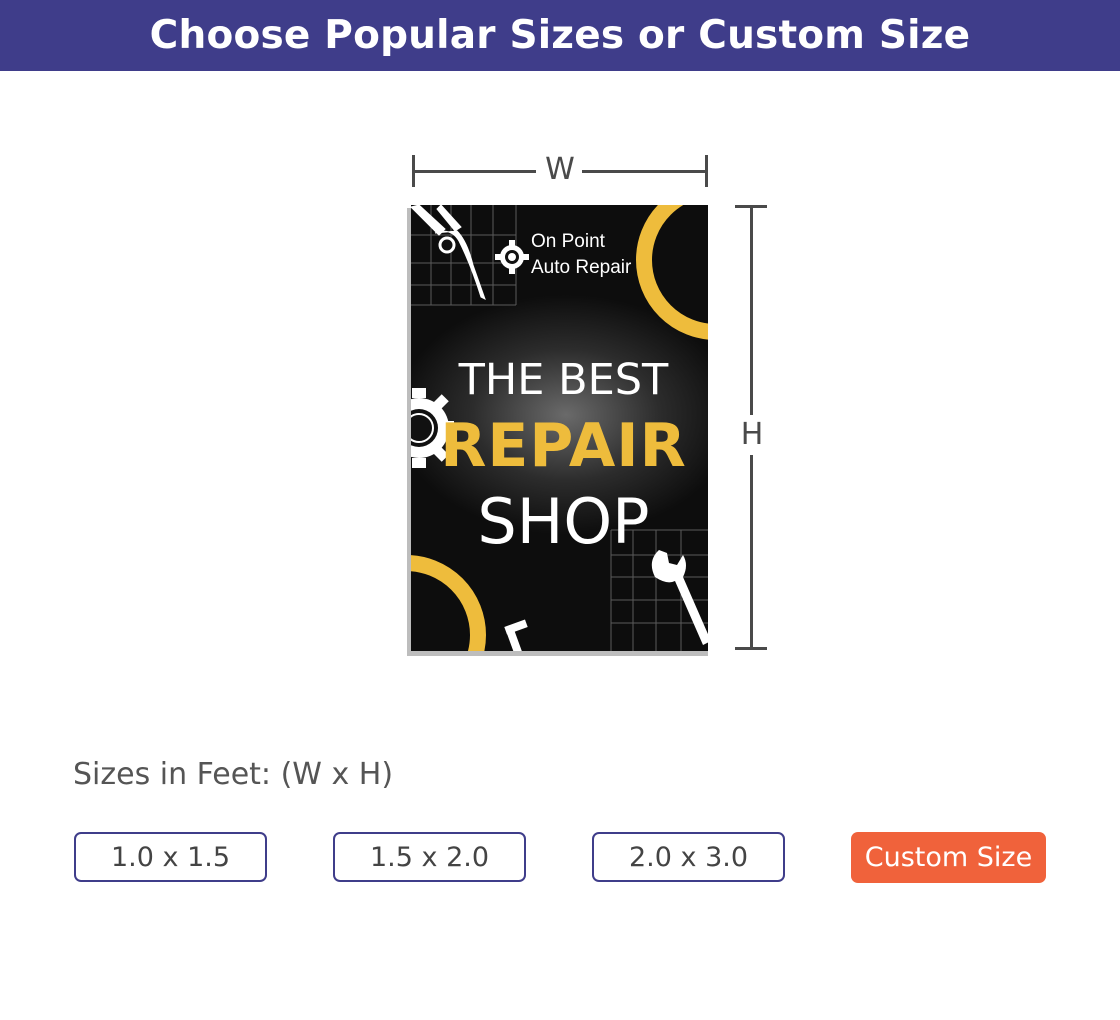  What do you see at coordinates (474, 171) in the screenshot?
I see `width-line-left` at bounding box center [474, 171].